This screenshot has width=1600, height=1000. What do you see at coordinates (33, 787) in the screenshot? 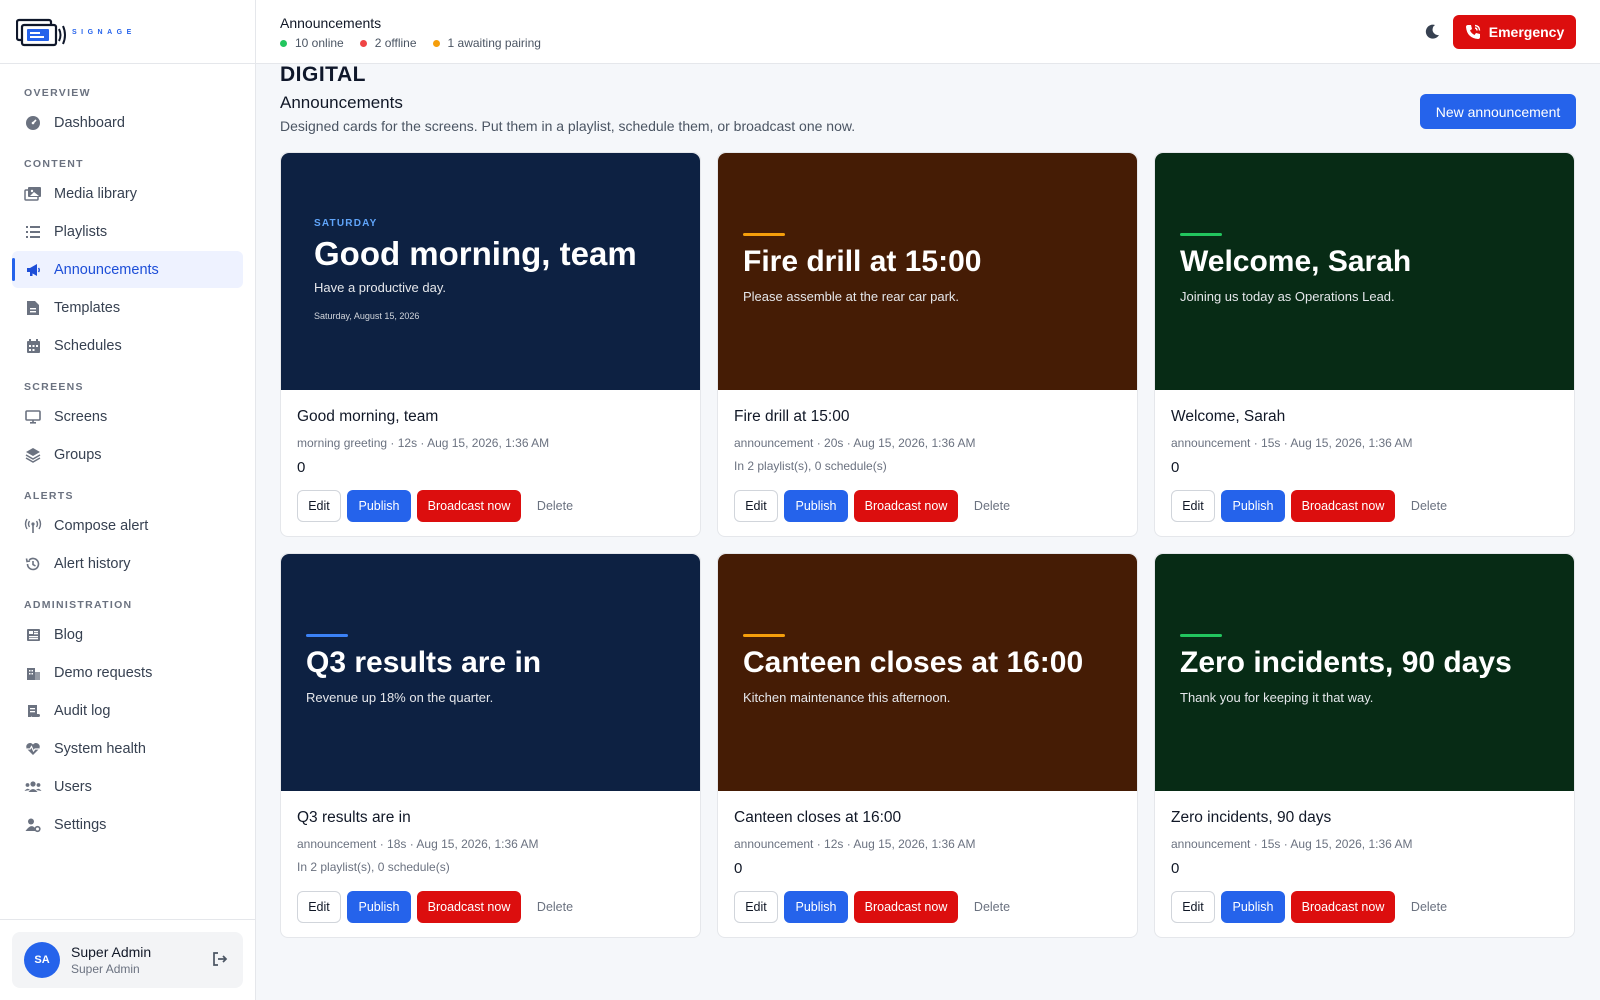
I see `users-icon` at bounding box center [33, 787].